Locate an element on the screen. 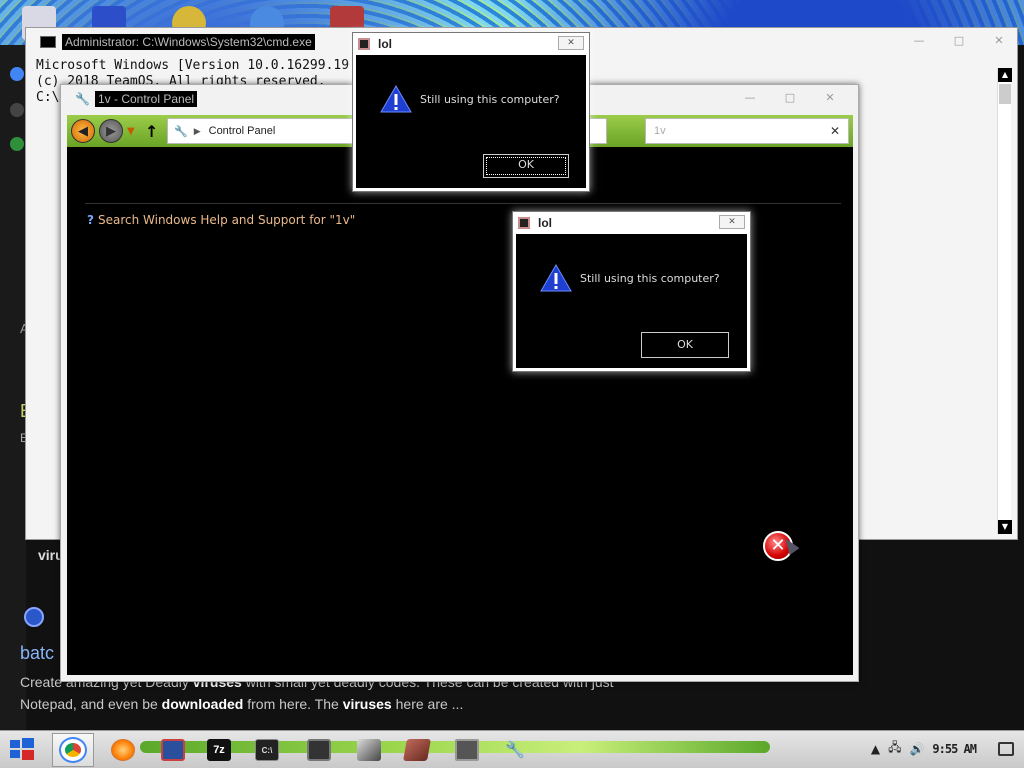 This screenshot has height=768, width=1024. taskbar-book is located at coordinates (417, 750).